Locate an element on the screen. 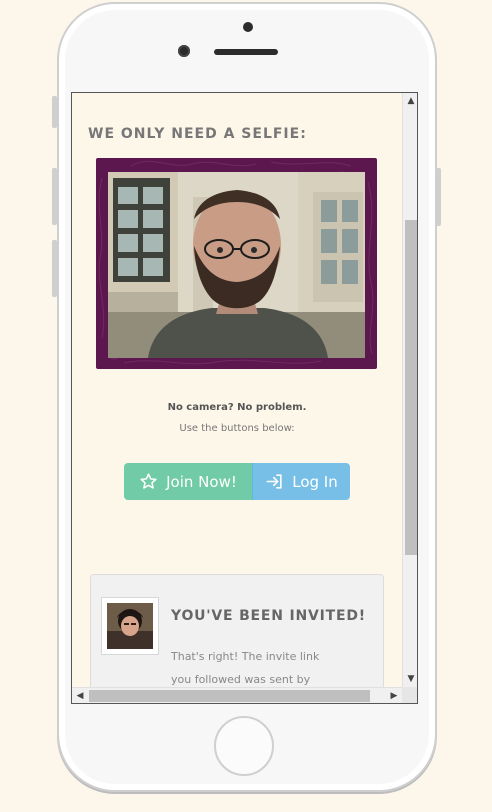  vertical-scrollbar: ▲ ▼ is located at coordinates (409, 390).